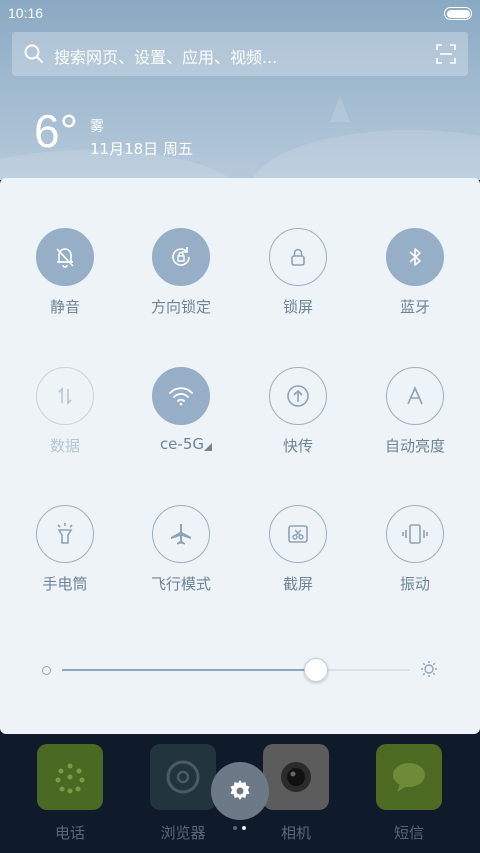  What do you see at coordinates (415, 396) in the screenshot?
I see `auto-brightness-icon` at bounding box center [415, 396].